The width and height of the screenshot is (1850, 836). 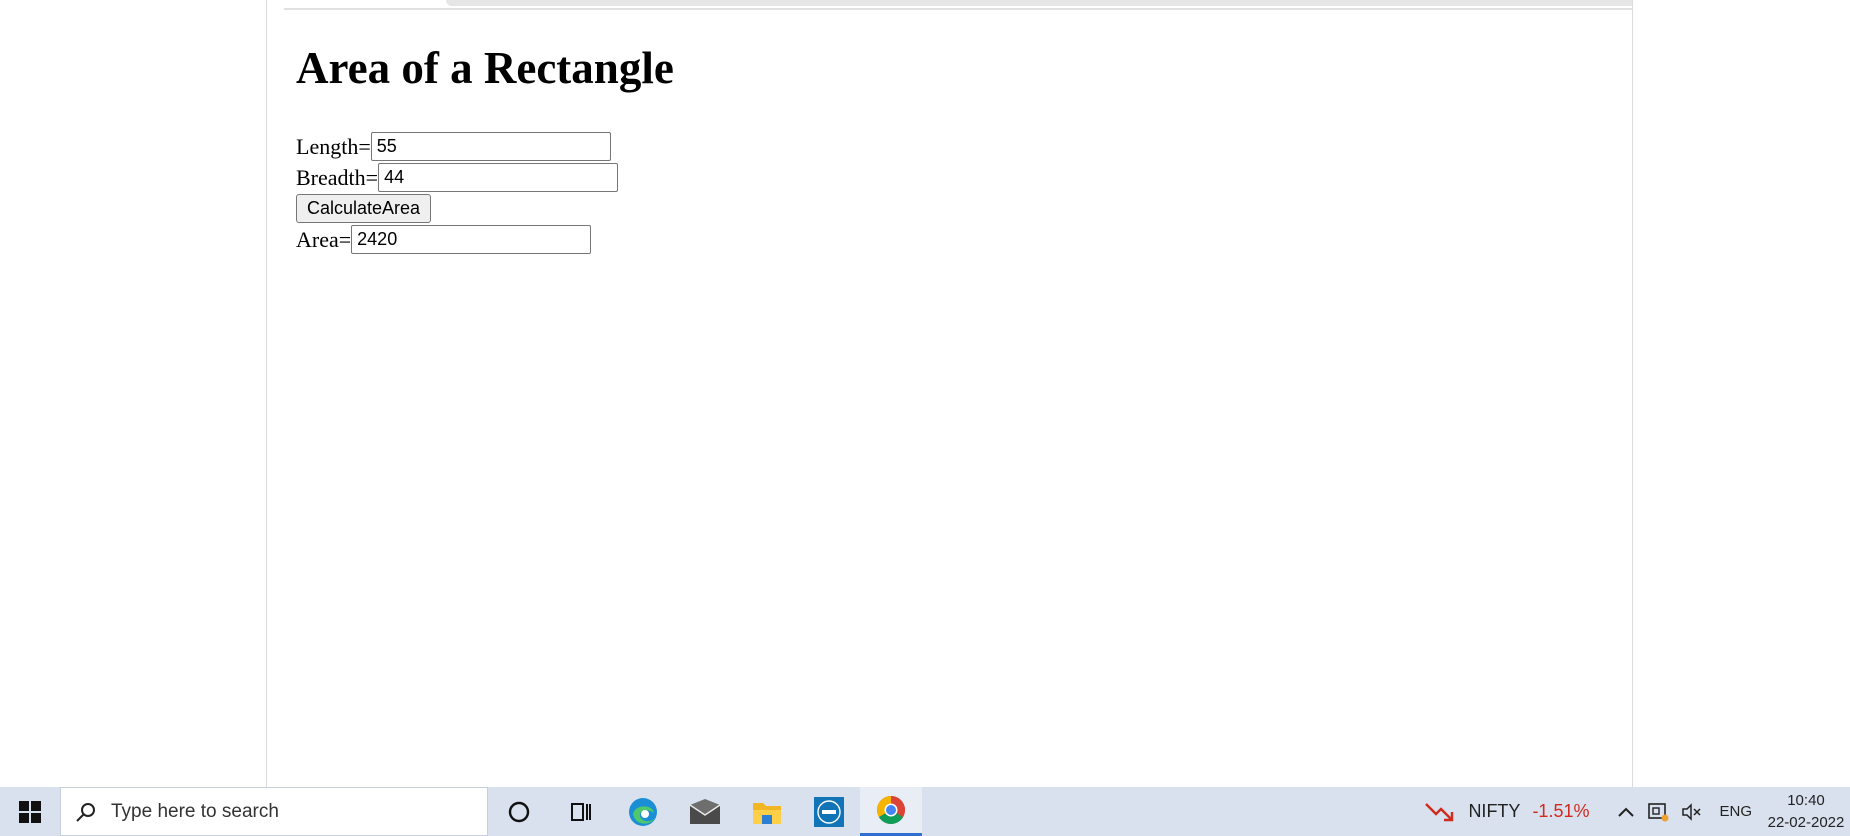 What do you see at coordinates (498, 177) in the screenshot?
I see `breadth-input` at bounding box center [498, 177].